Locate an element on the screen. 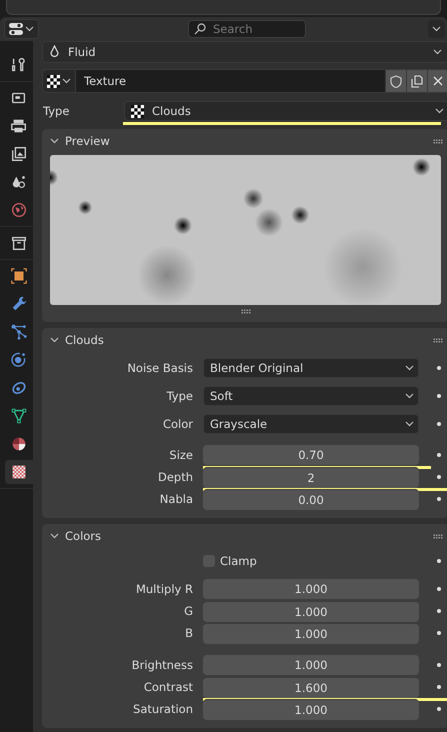 This screenshot has width=447, height=732. field-label: B is located at coordinates (188, 633).